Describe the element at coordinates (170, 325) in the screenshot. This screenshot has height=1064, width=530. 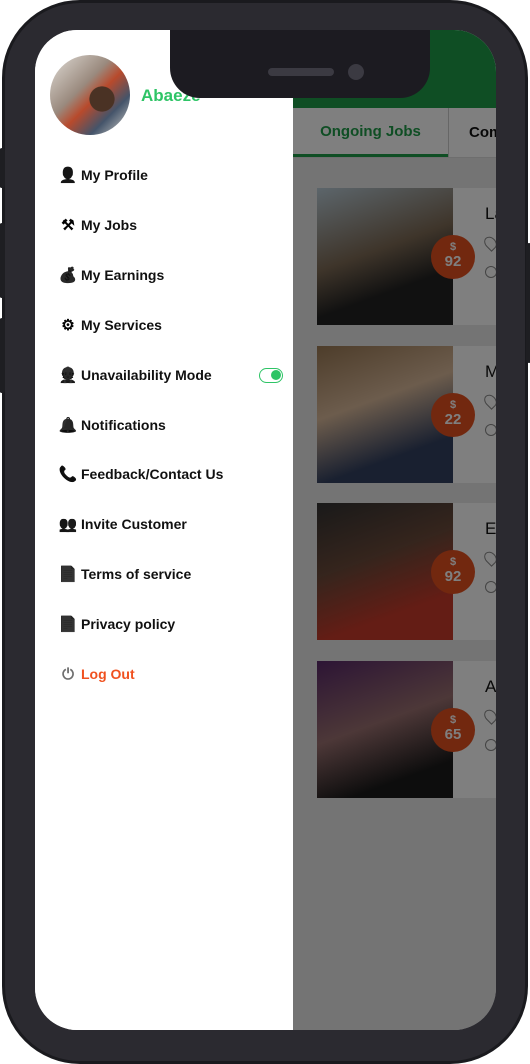
I see `menu-item-my-services: ⚙ My Services` at that location.